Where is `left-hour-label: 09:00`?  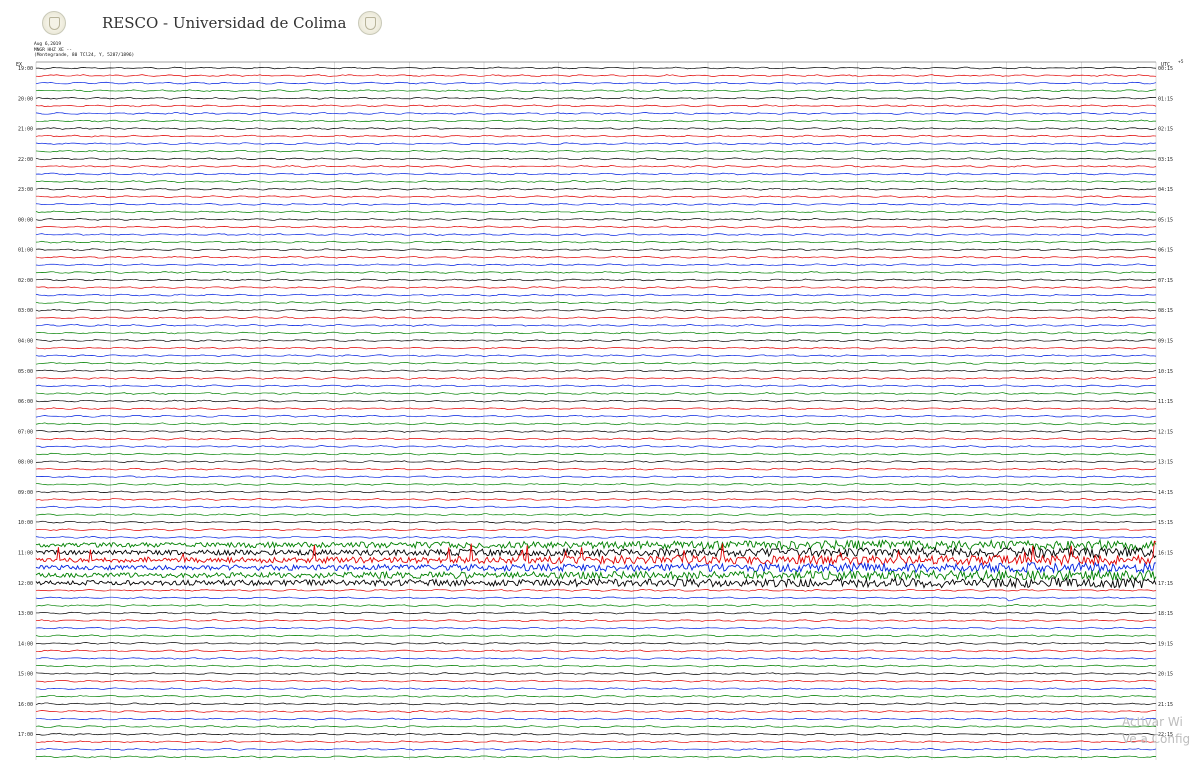
left-hour-label: 09:00 is located at coordinates (25, 493).